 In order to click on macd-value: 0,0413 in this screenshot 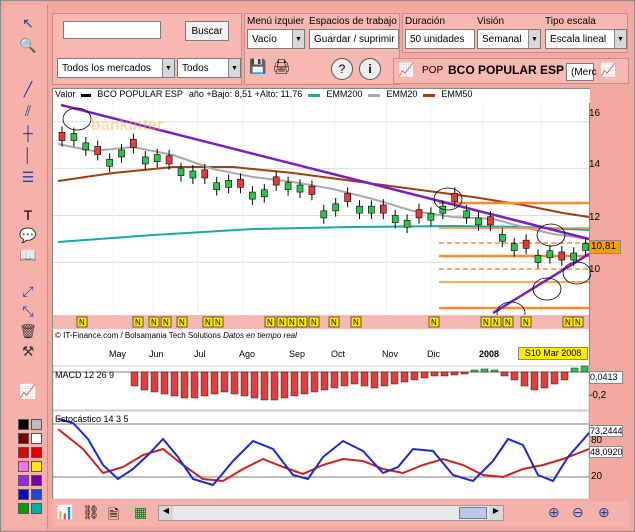, I will do `click(606, 377)`.